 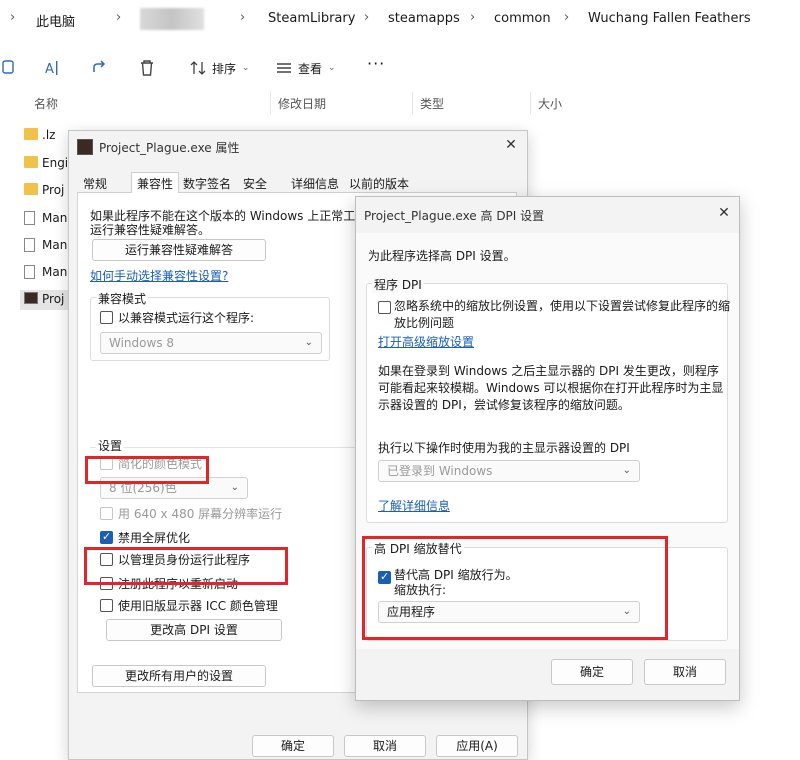 What do you see at coordinates (379, 183) in the screenshot?
I see `tab-previous-versions: 以前的版本` at bounding box center [379, 183].